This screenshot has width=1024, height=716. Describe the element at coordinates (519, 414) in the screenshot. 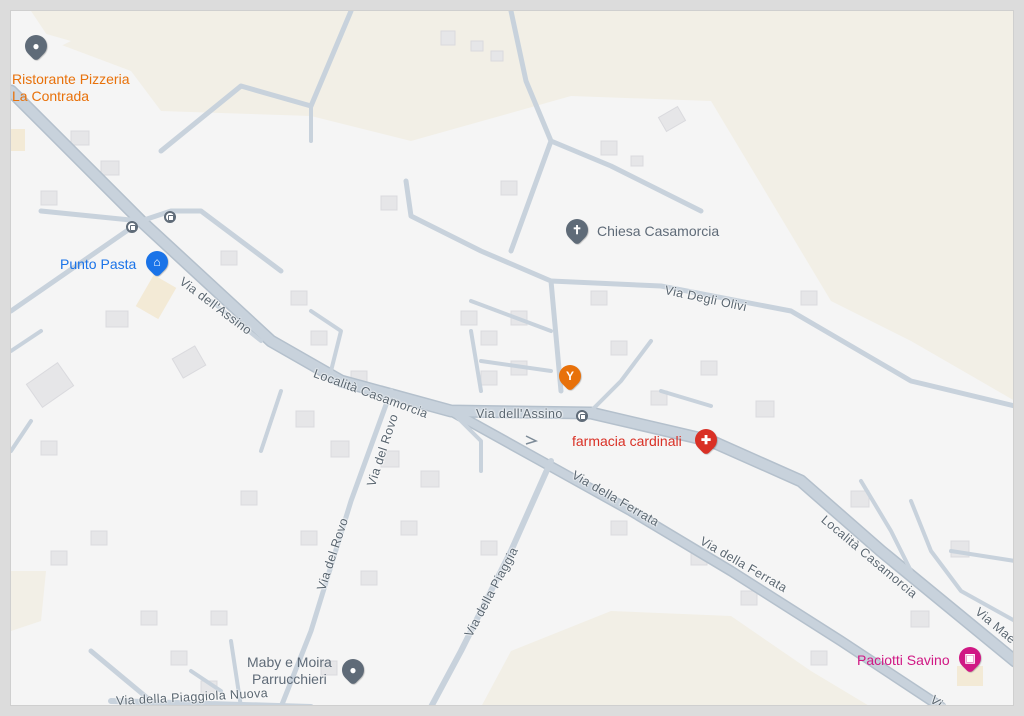

I see `street-label: Via dell'Assino` at that location.